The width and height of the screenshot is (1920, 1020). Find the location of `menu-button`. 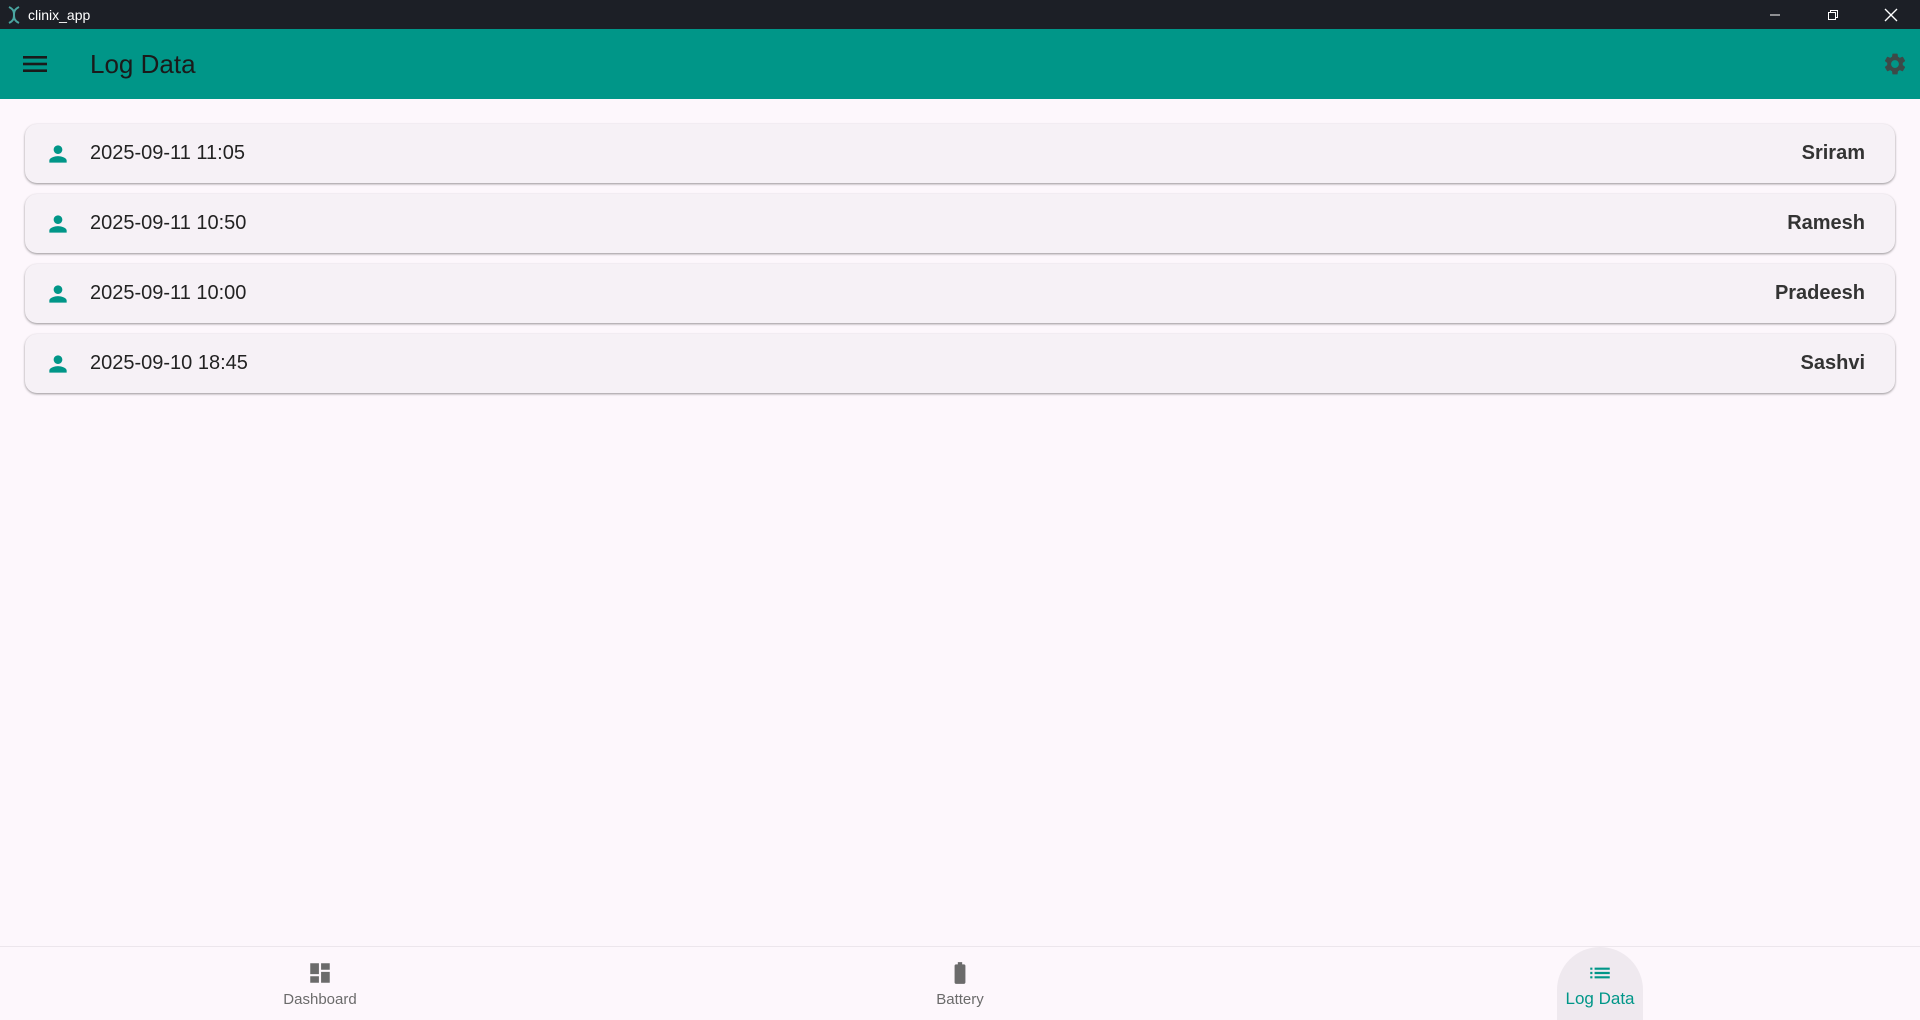

menu-button is located at coordinates (35, 64).